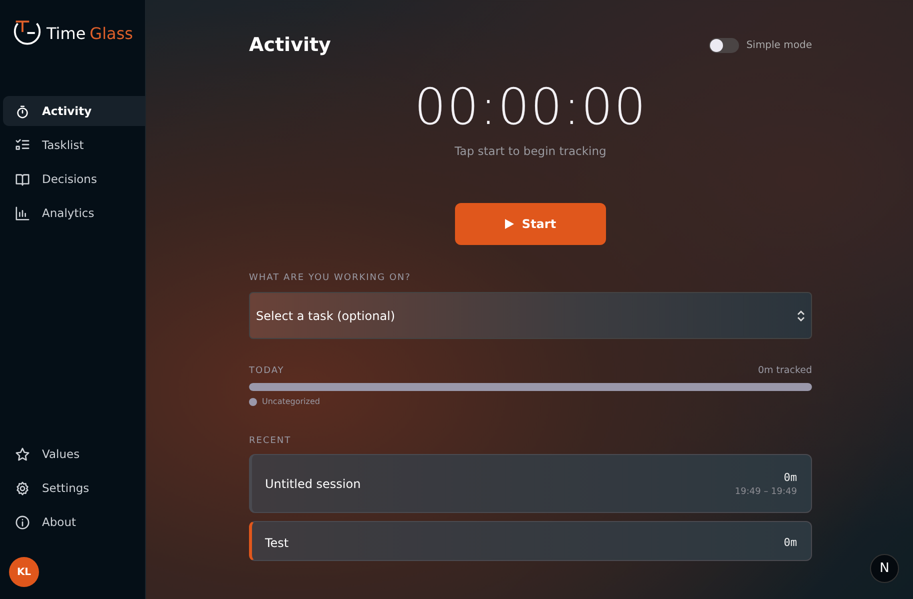  What do you see at coordinates (74, 488) in the screenshot?
I see `sidebar-item: Settings` at bounding box center [74, 488].